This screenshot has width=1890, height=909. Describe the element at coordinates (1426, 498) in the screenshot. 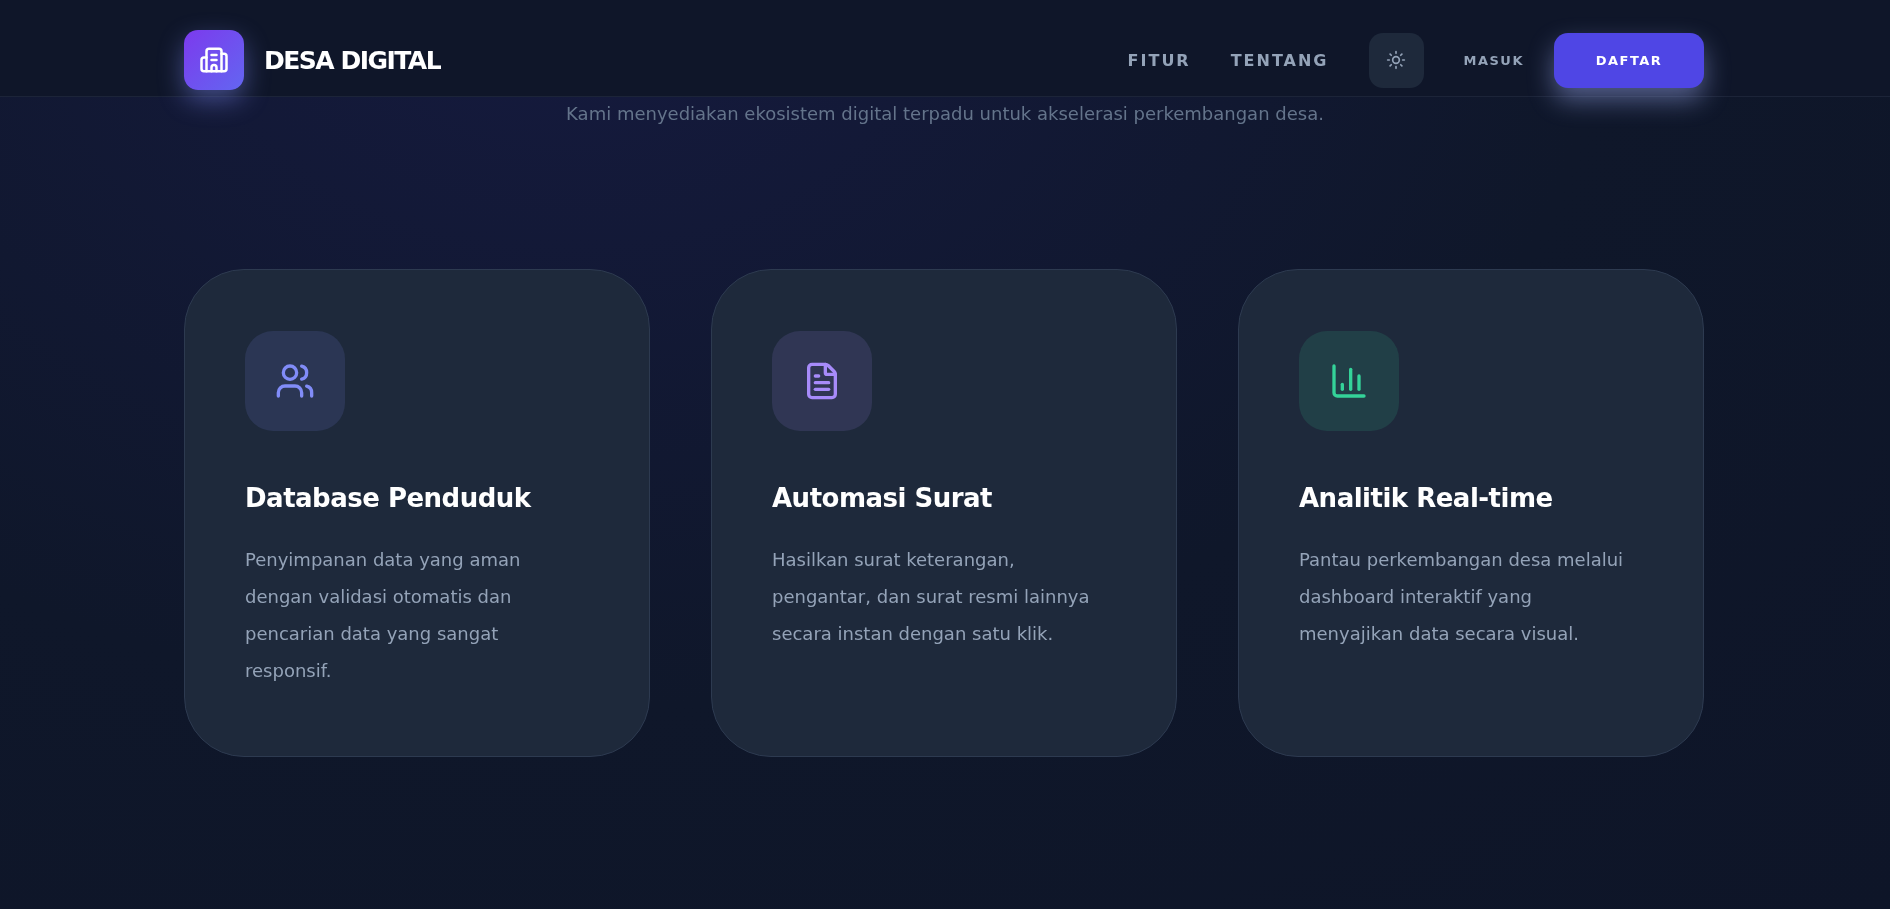

I see `feature-title: Analitik Real-time` at that location.